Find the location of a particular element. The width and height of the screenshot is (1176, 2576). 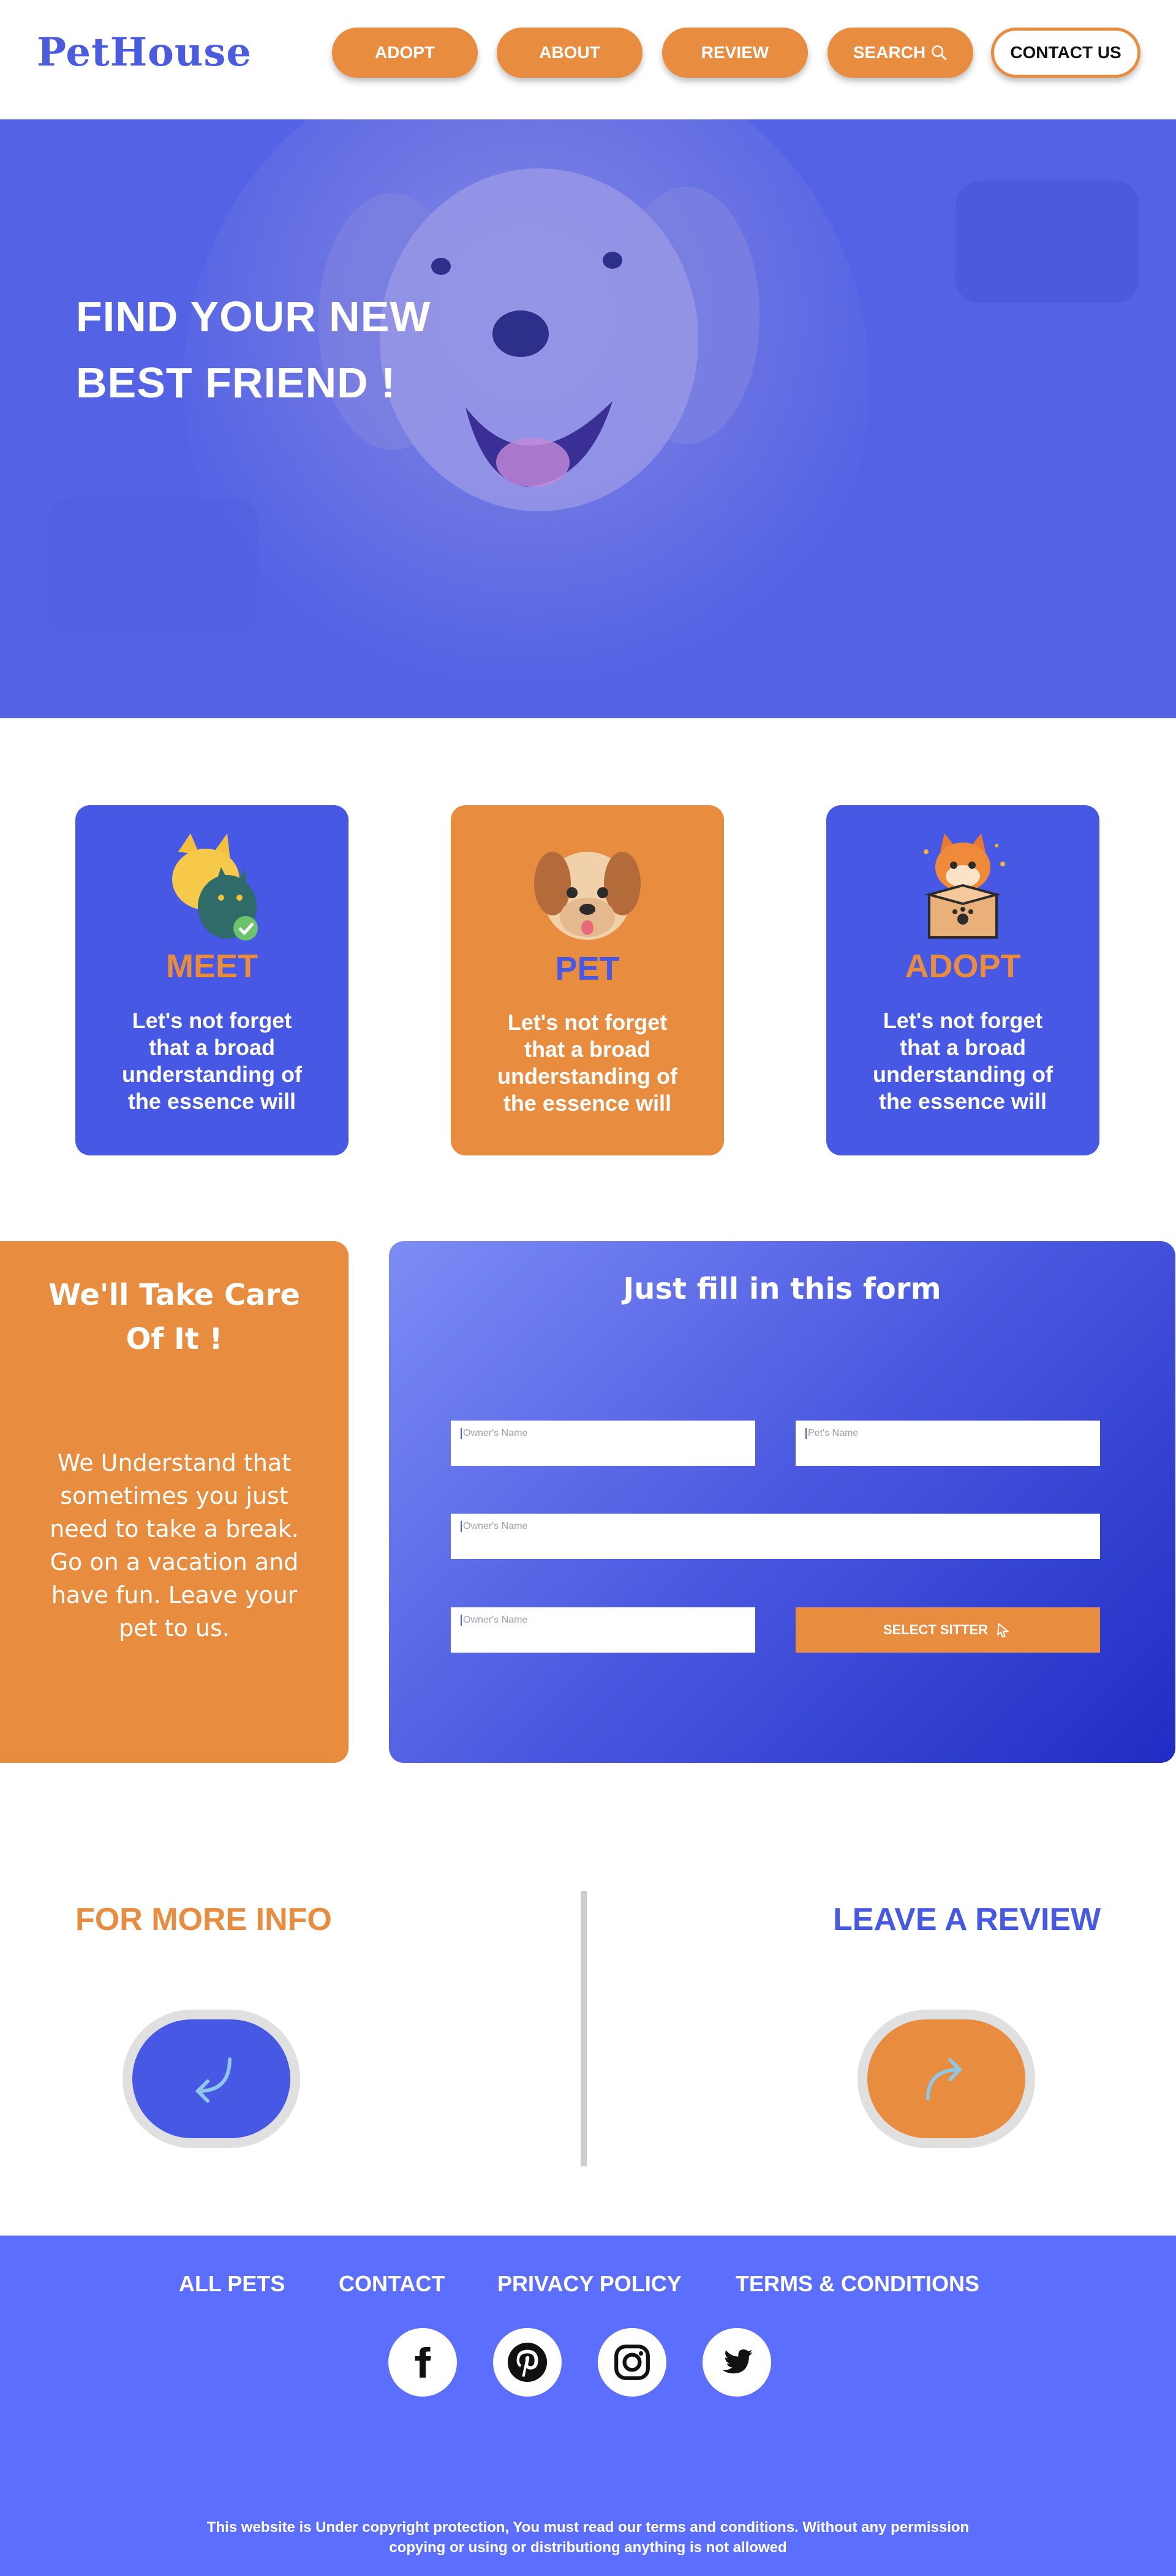

dog-face-icon is located at coordinates (588, 896).